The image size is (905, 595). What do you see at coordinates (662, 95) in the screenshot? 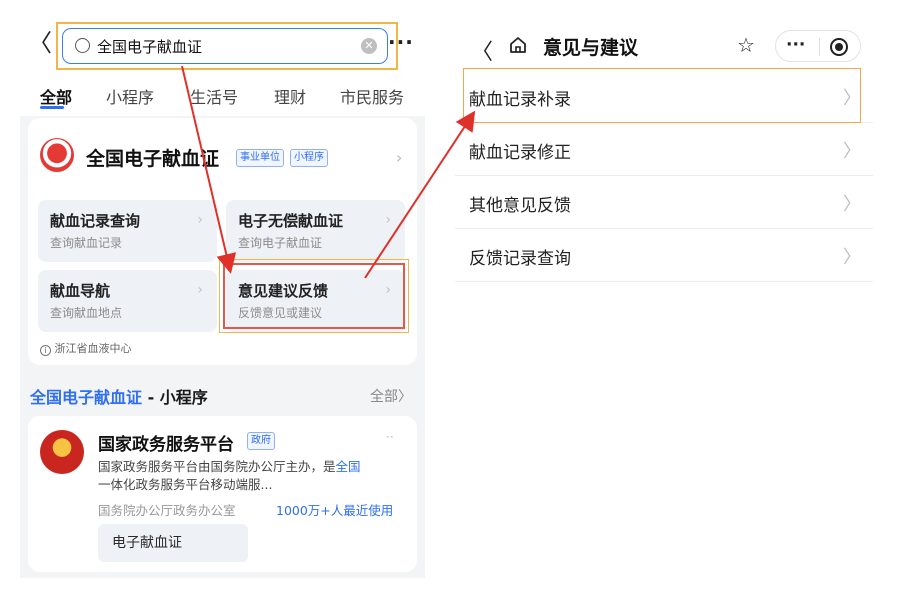
I see `record-supplement-highlight` at bounding box center [662, 95].